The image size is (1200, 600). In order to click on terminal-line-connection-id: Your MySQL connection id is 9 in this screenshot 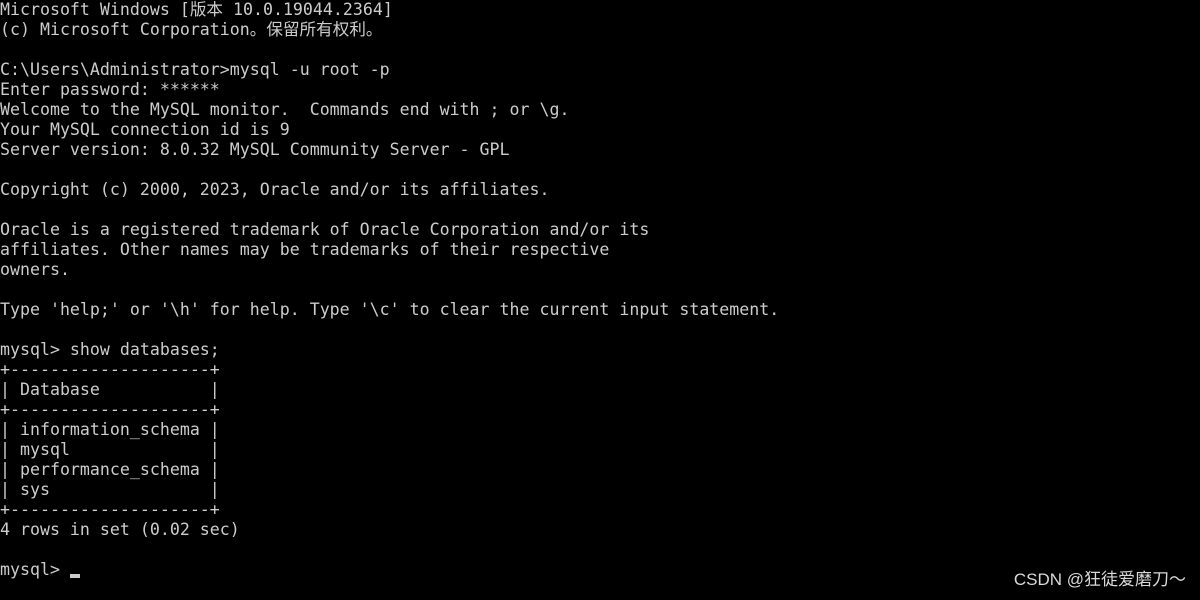, I will do `click(145, 129)`.